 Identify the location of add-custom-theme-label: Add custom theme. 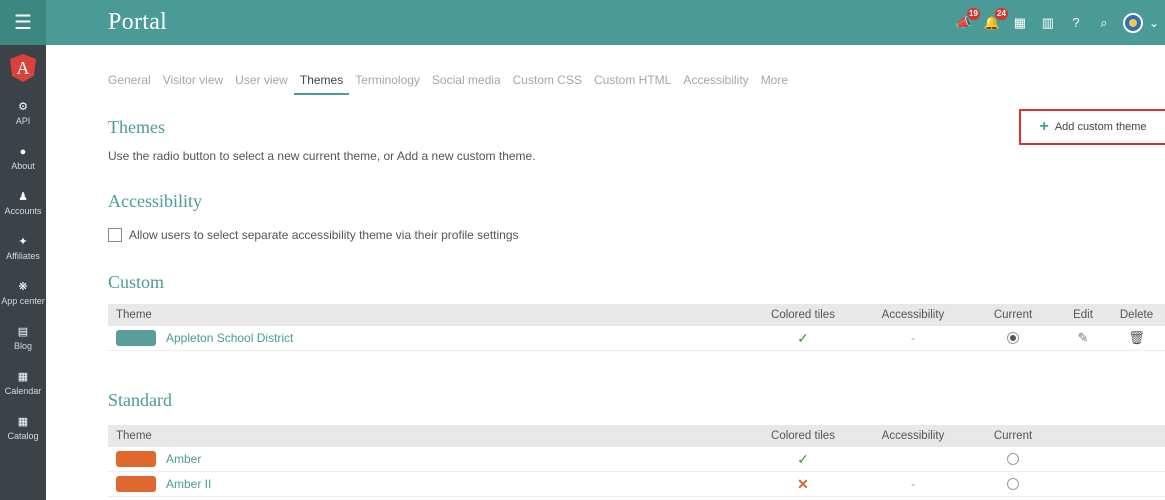
(1100, 127).